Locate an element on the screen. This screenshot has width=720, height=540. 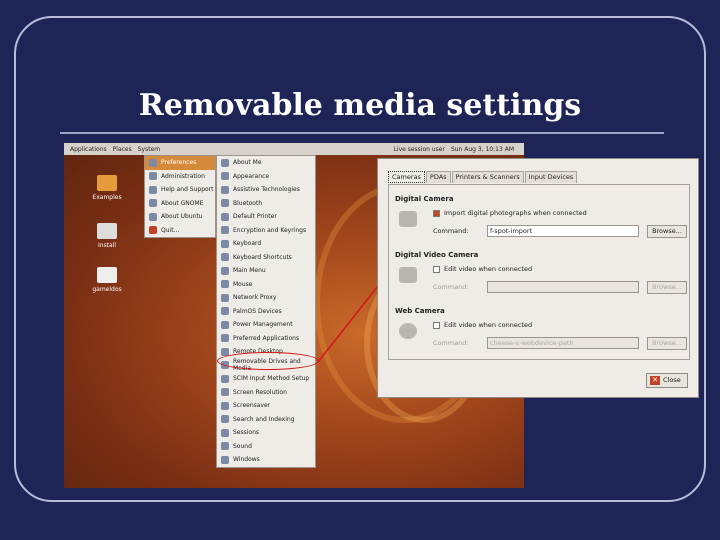
web-camera-heading: Web Camera is located at coordinates (420, 311).